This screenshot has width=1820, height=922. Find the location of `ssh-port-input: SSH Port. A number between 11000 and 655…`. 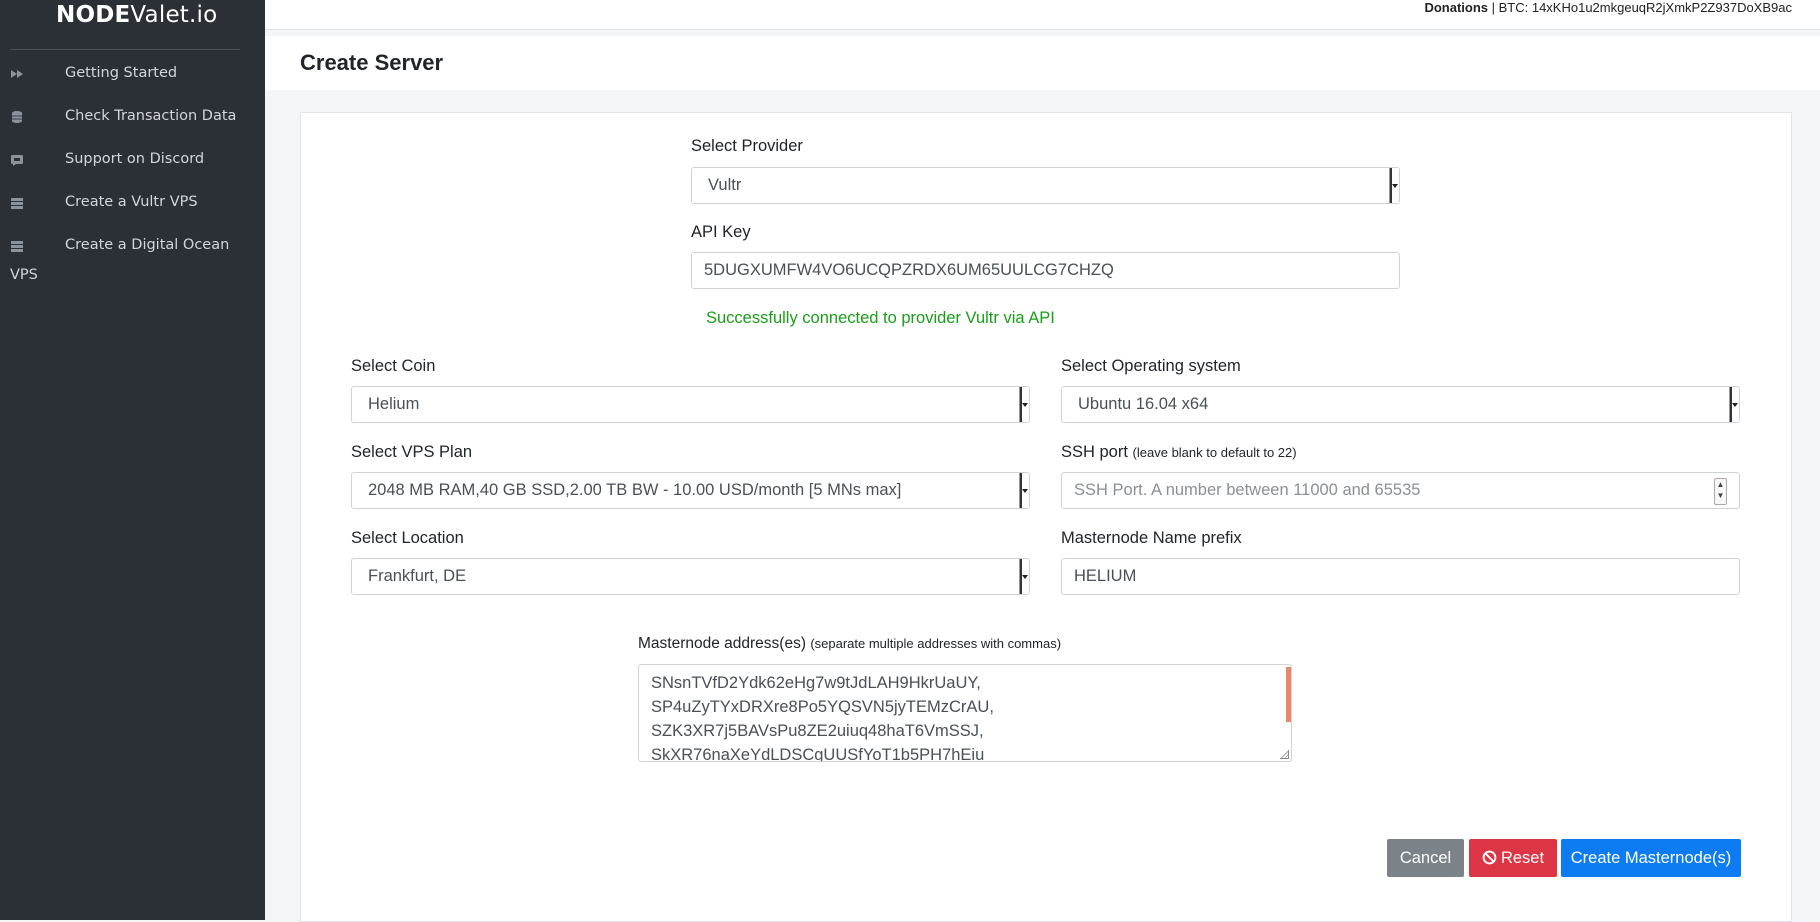

ssh-port-input: SSH Port. A number between 11000 and 655… is located at coordinates (1400, 490).